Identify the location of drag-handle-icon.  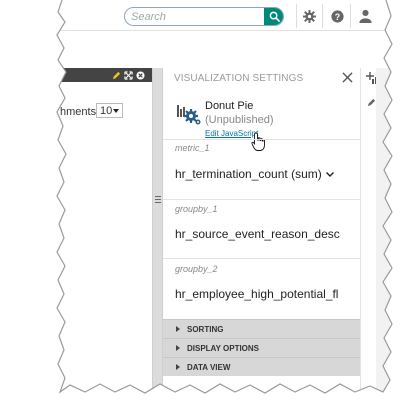
(158, 200).